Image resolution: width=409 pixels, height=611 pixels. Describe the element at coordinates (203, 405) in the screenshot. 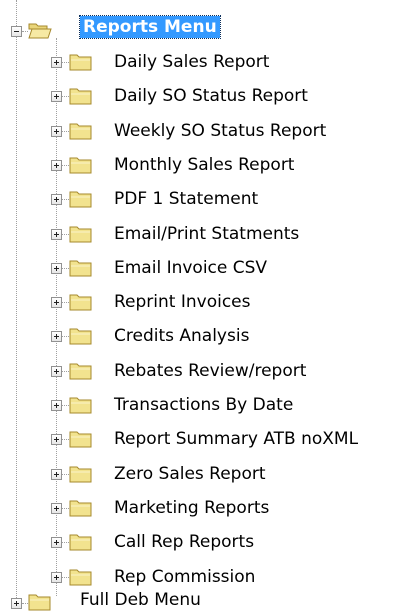

I see `tree-node-label: Transactions By Date` at that location.